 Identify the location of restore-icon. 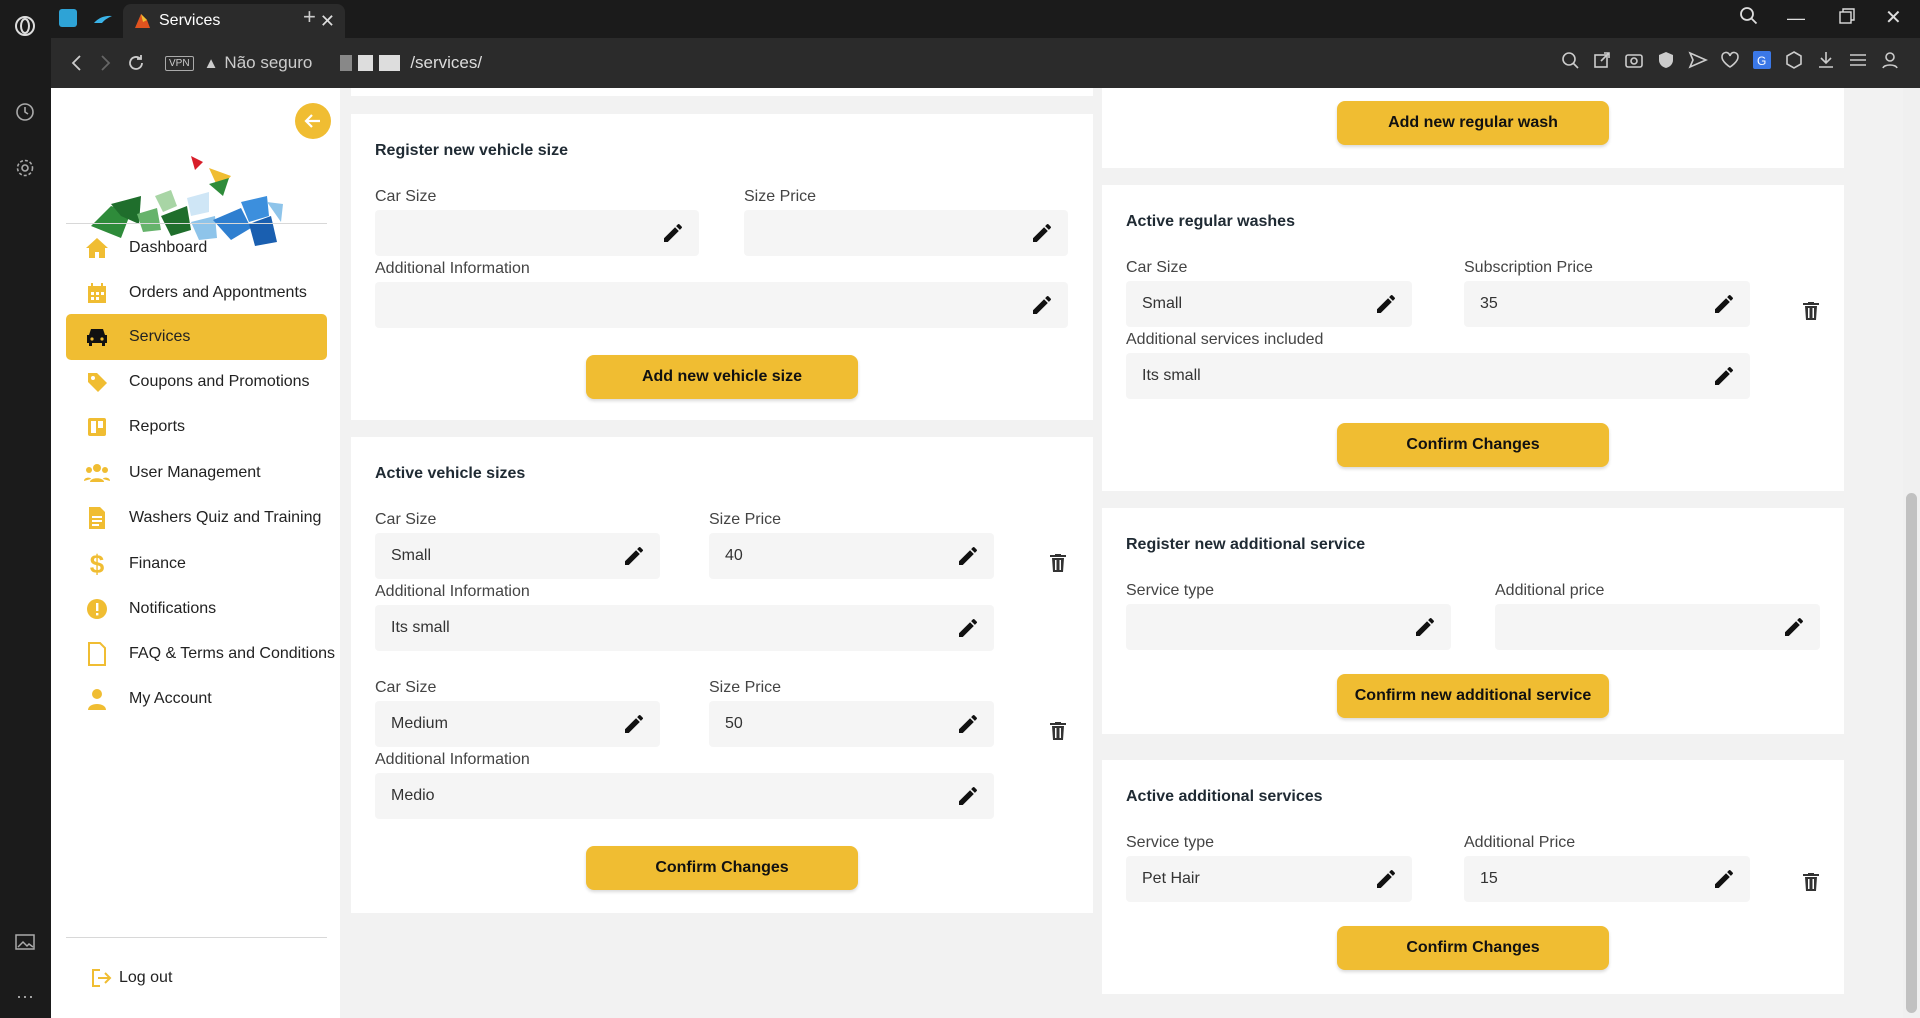
(1847, 18).